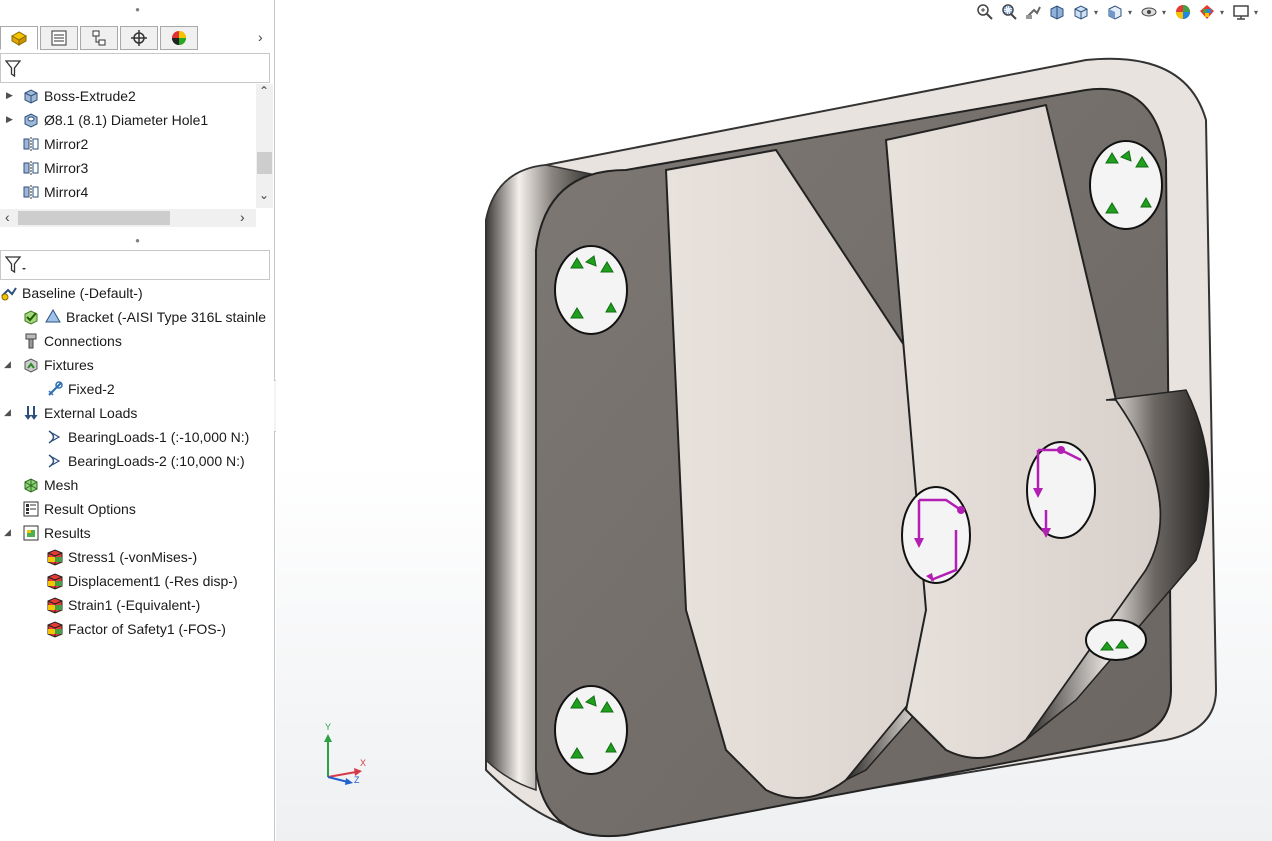 This screenshot has width=1272, height=841. What do you see at coordinates (153, 581) in the screenshot?
I see `result-label: Displacement1 (-Res disp-)` at bounding box center [153, 581].